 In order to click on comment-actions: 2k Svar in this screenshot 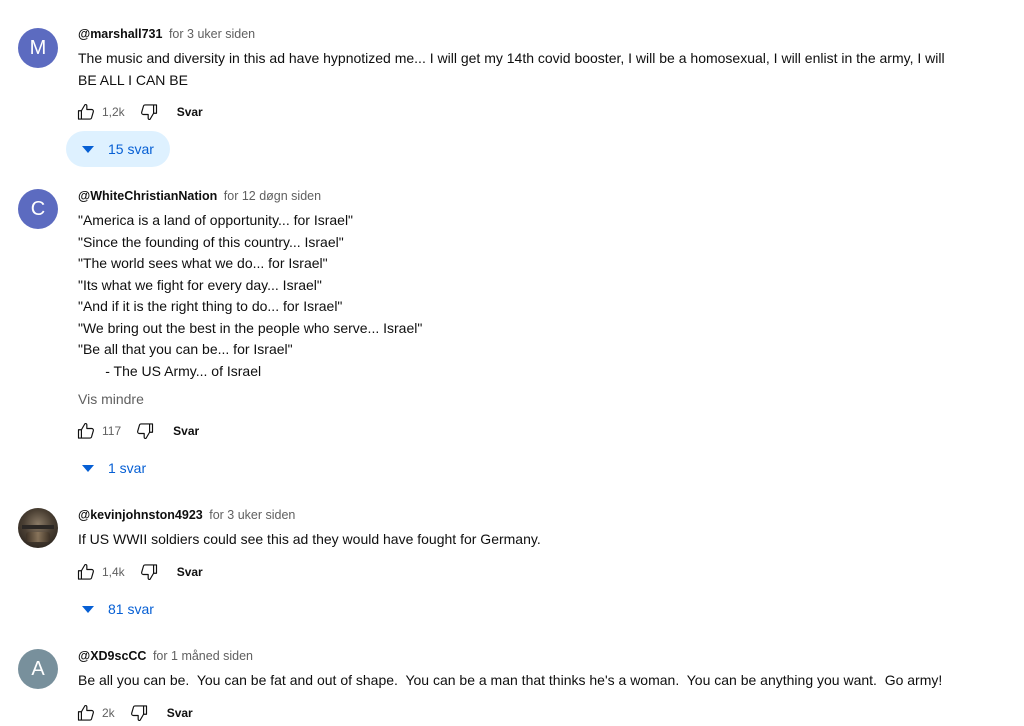, I will do `click(134, 713)`.